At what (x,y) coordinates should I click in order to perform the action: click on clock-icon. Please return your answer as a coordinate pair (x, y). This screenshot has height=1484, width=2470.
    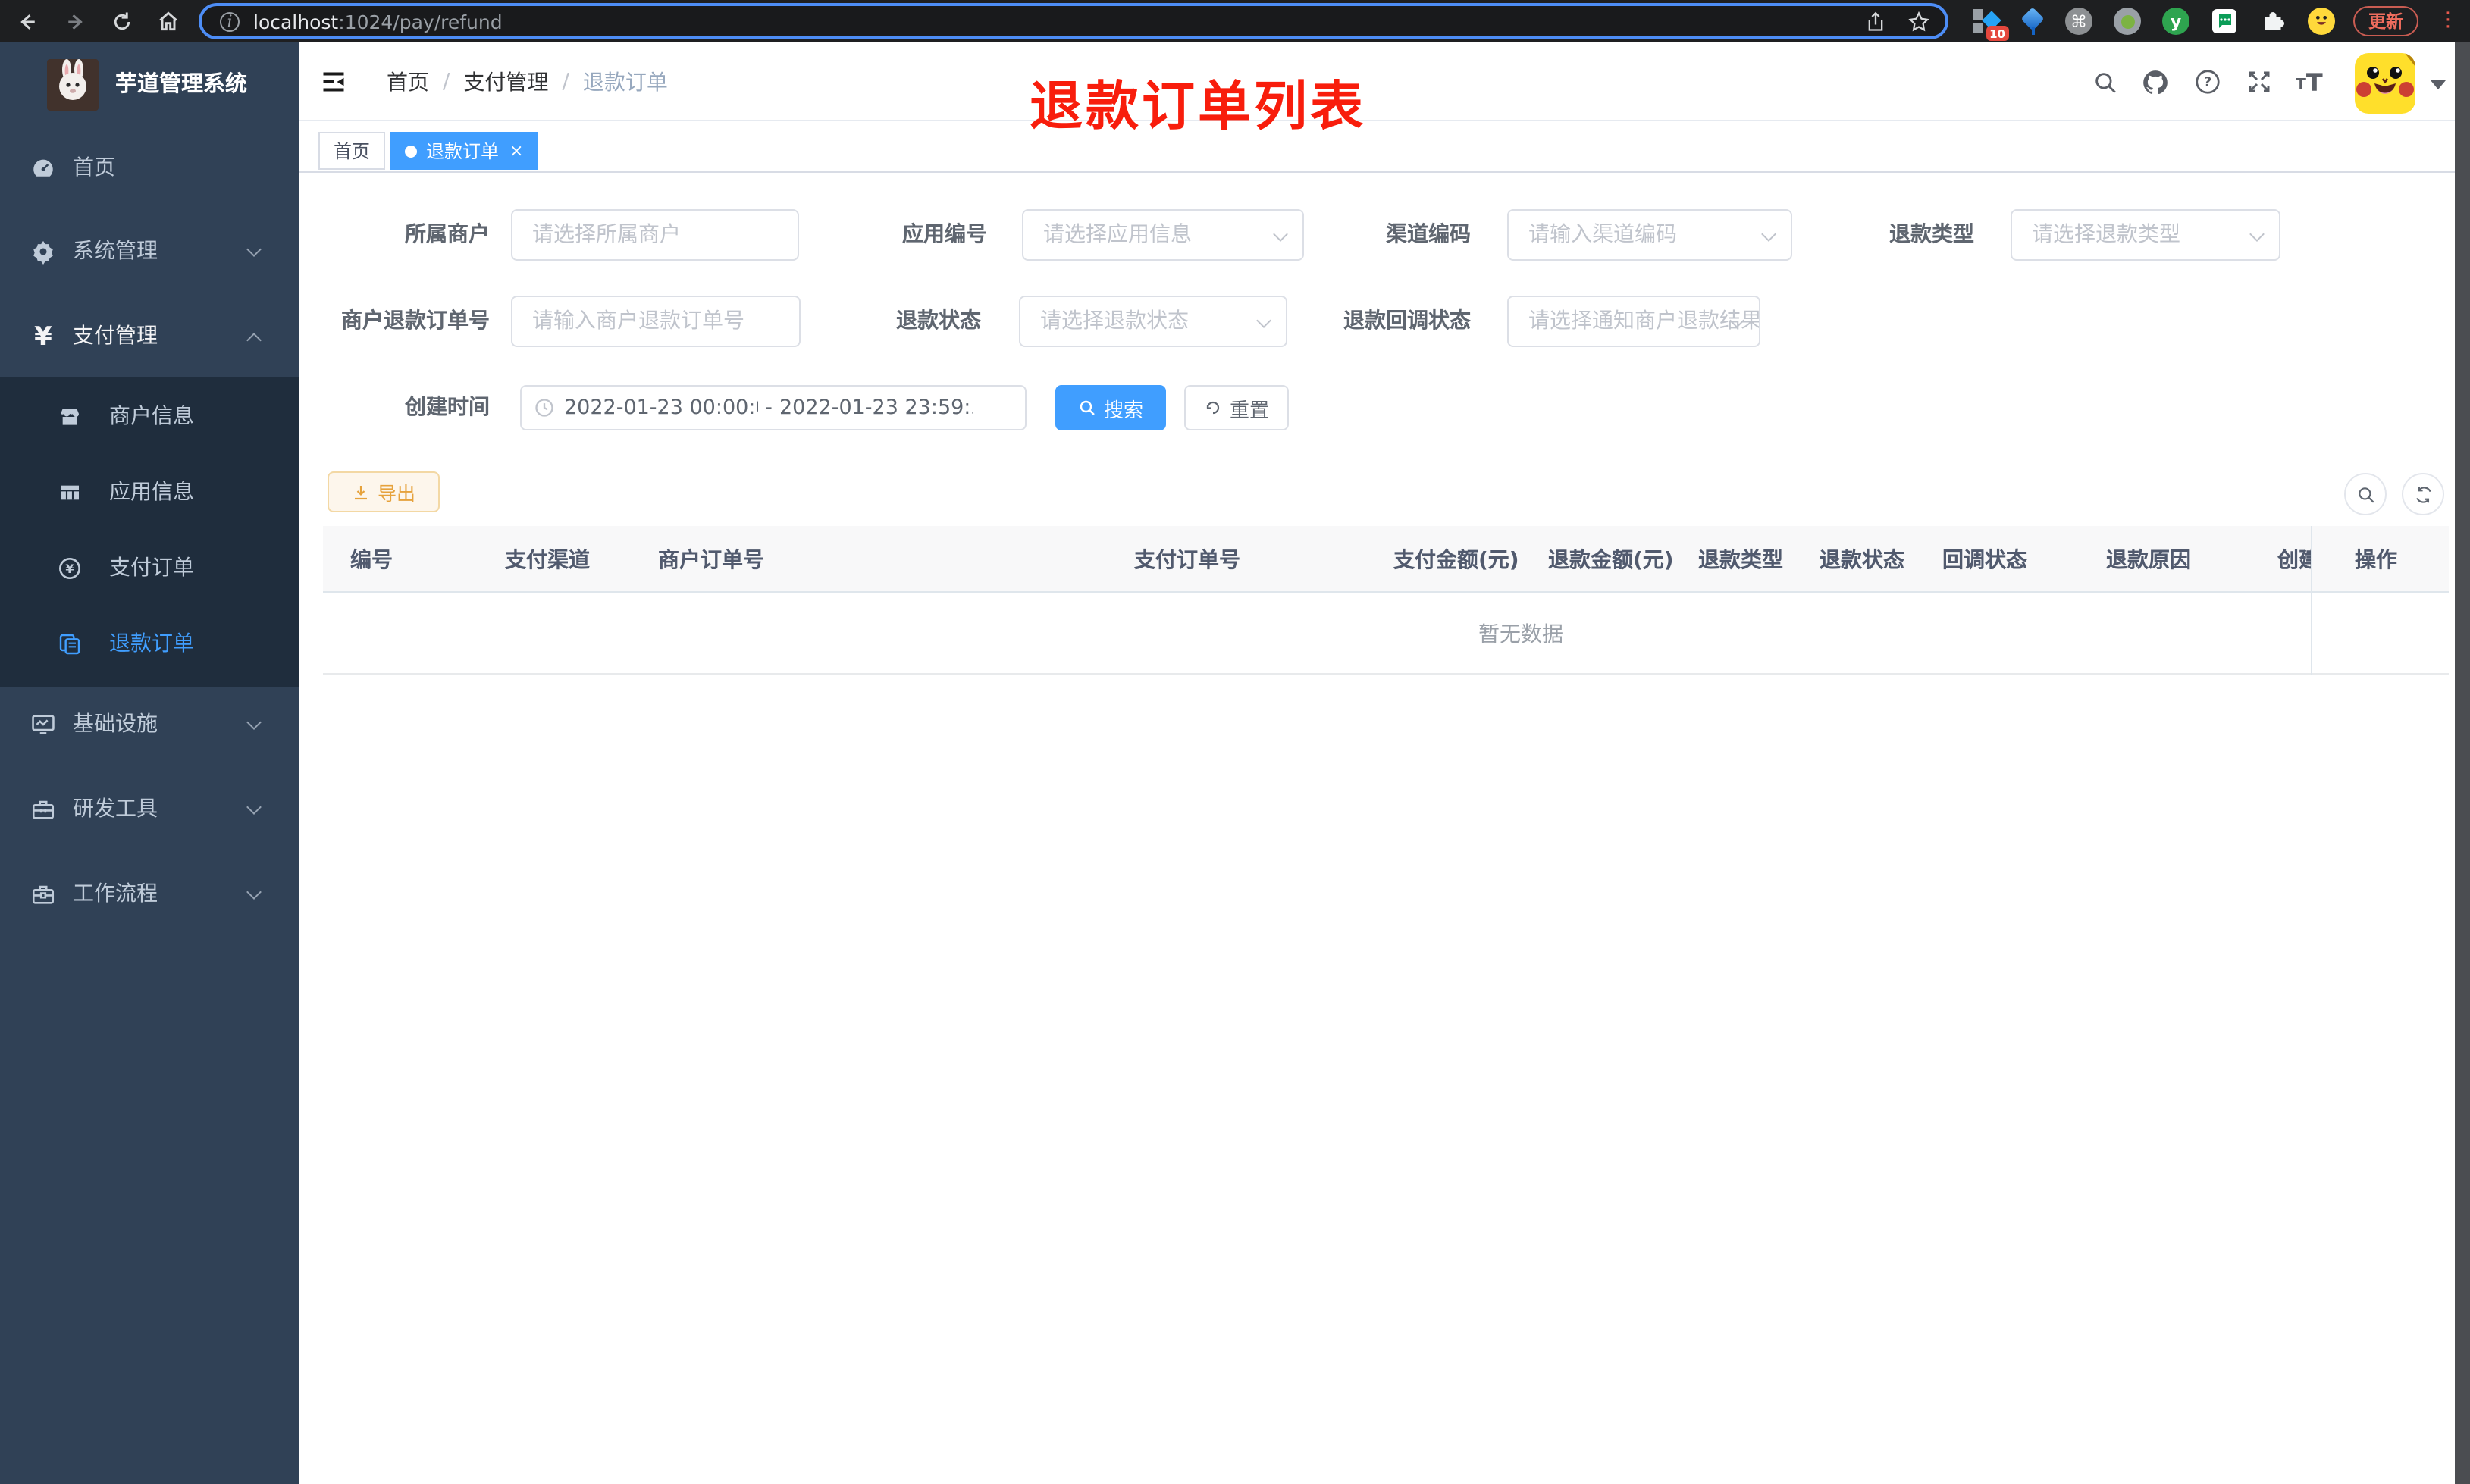
    Looking at the image, I should click on (544, 407).